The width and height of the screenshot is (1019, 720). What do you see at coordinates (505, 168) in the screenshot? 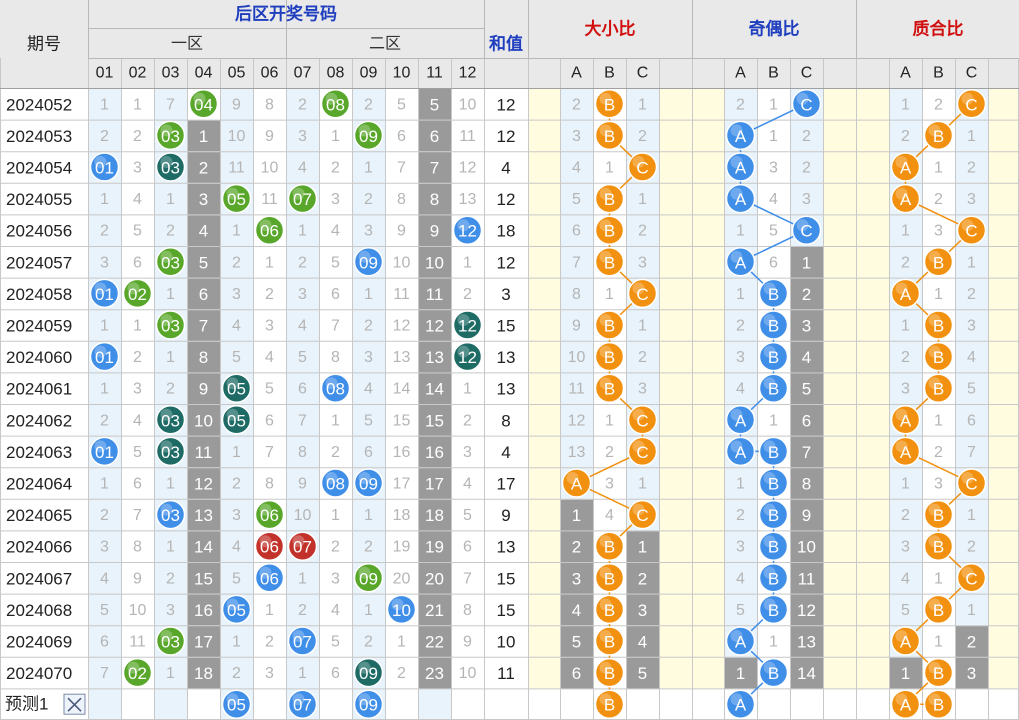
I see `sum-cell: 4` at bounding box center [505, 168].